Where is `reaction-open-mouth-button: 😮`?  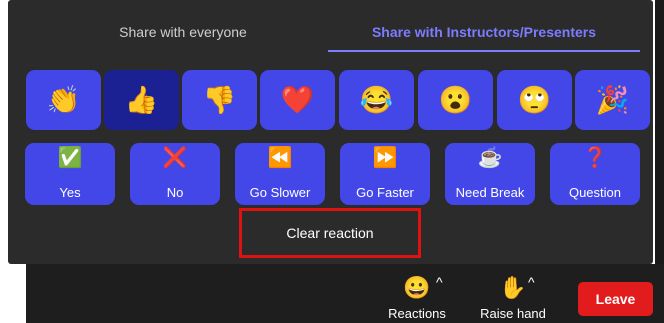 reaction-open-mouth-button: 😮 is located at coordinates (455, 100).